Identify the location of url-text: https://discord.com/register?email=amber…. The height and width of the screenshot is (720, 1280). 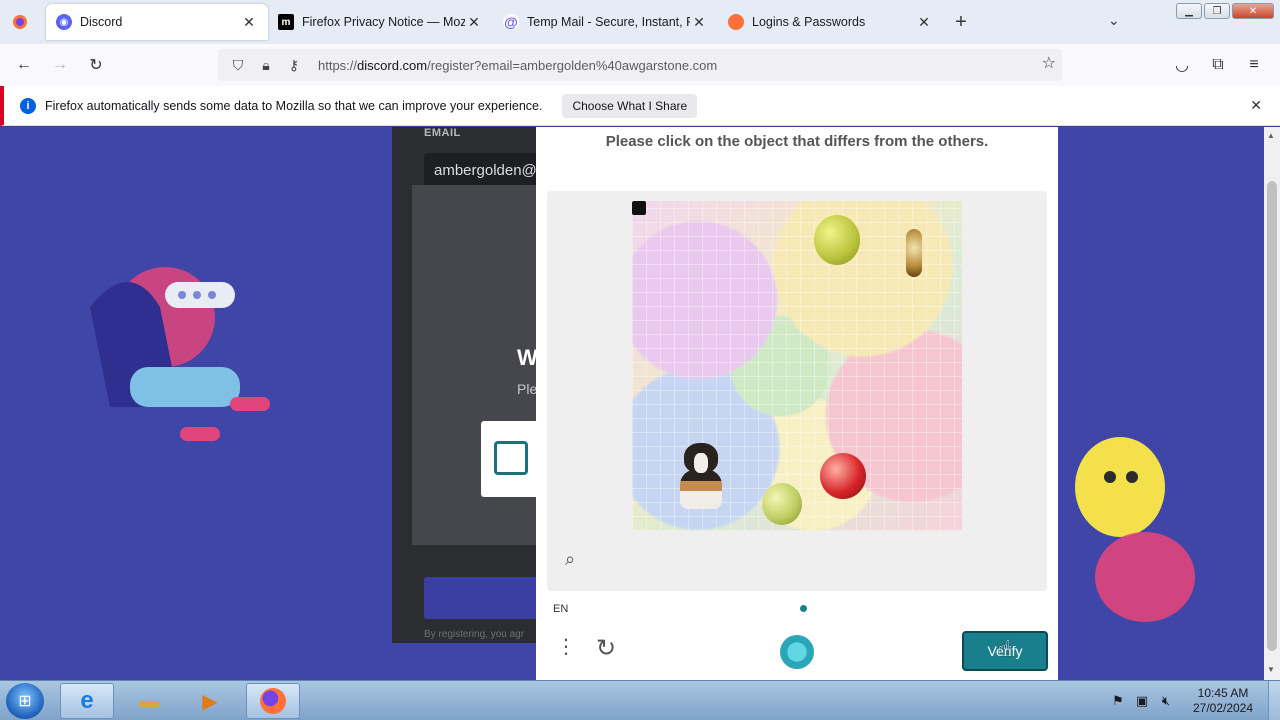
(517, 65).